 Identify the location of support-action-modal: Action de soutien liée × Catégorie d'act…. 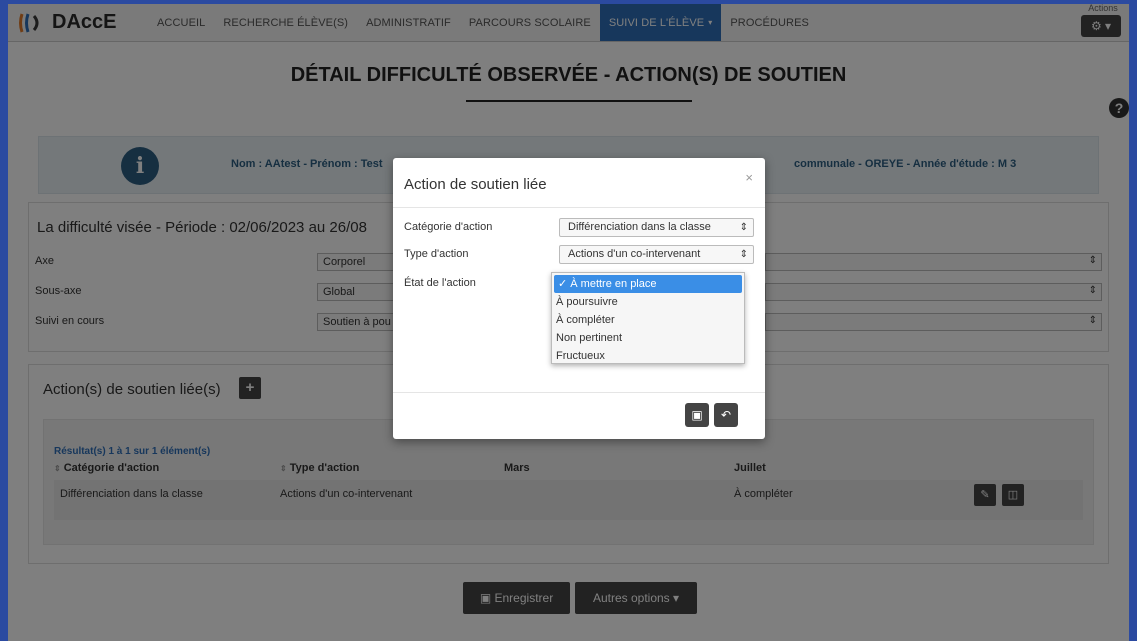
(579, 298).